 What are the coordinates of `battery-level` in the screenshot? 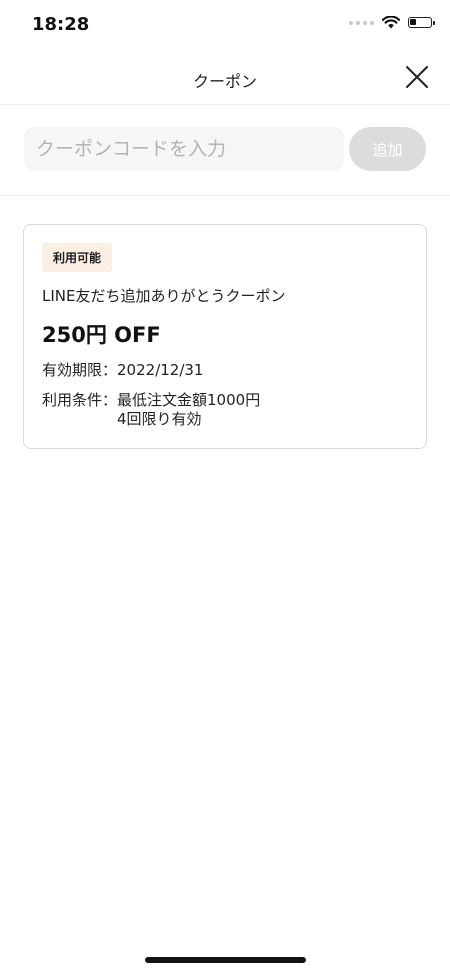 It's located at (413, 22).